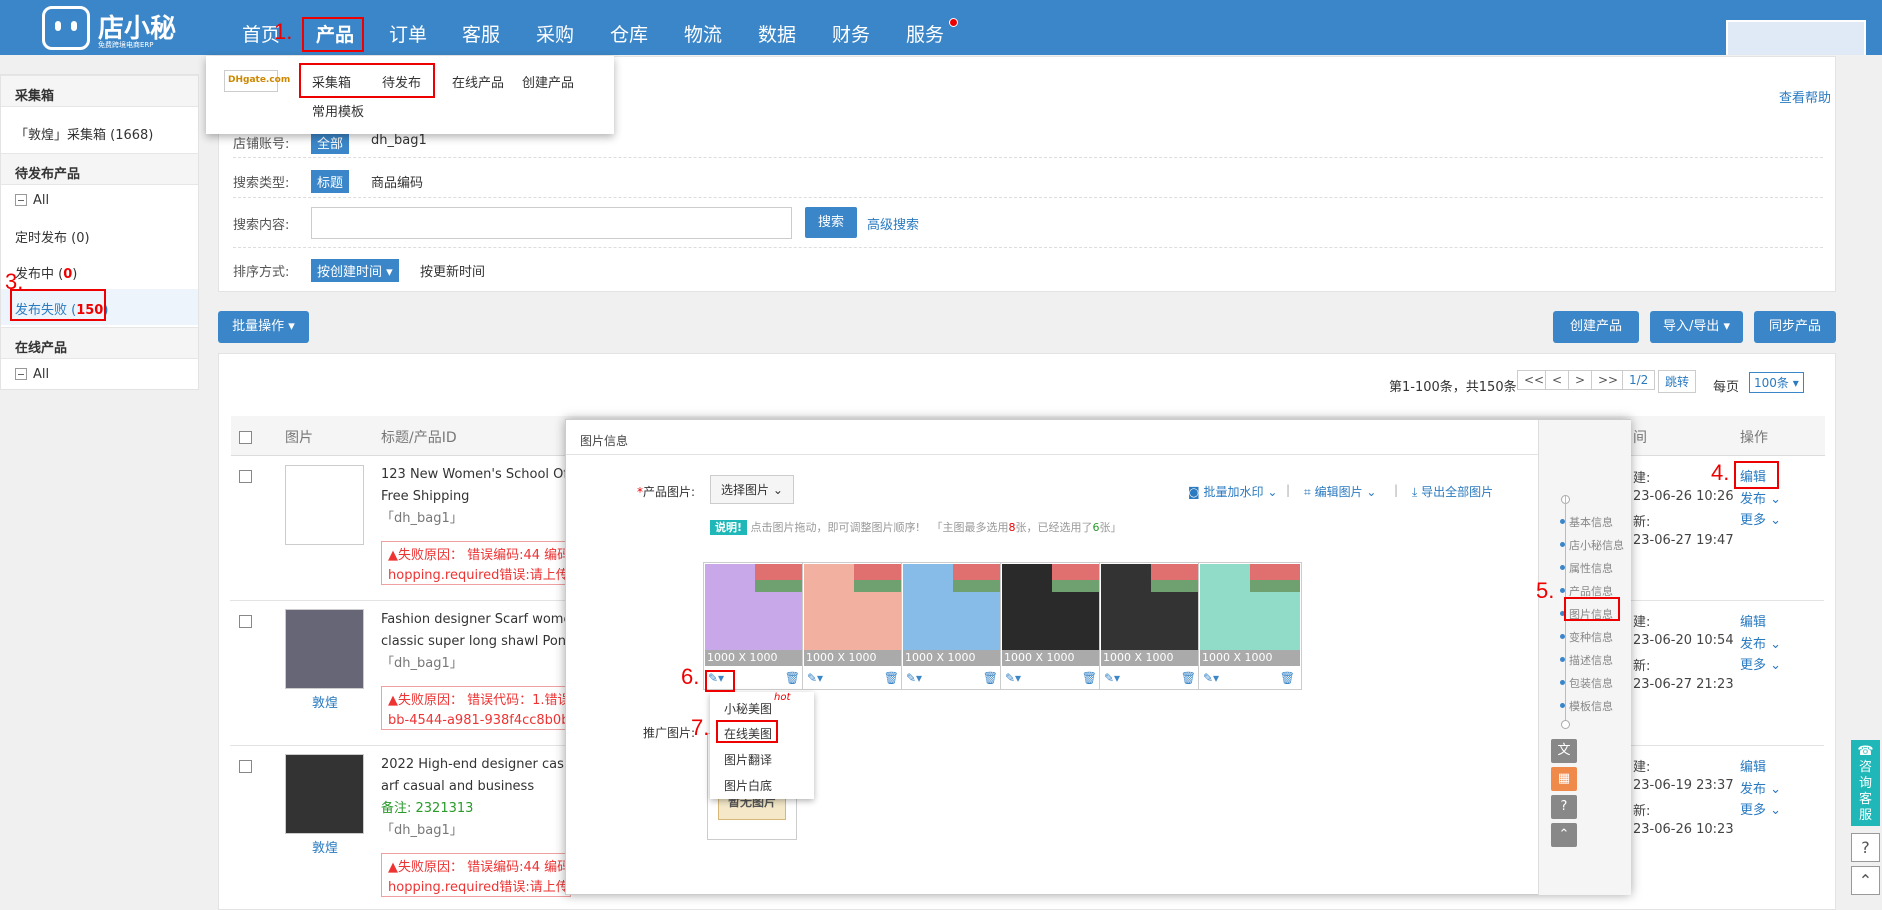  Describe the element at coordinates (481, 33) in the screenshot. I see `nav-customer-service: 客服` at that location.